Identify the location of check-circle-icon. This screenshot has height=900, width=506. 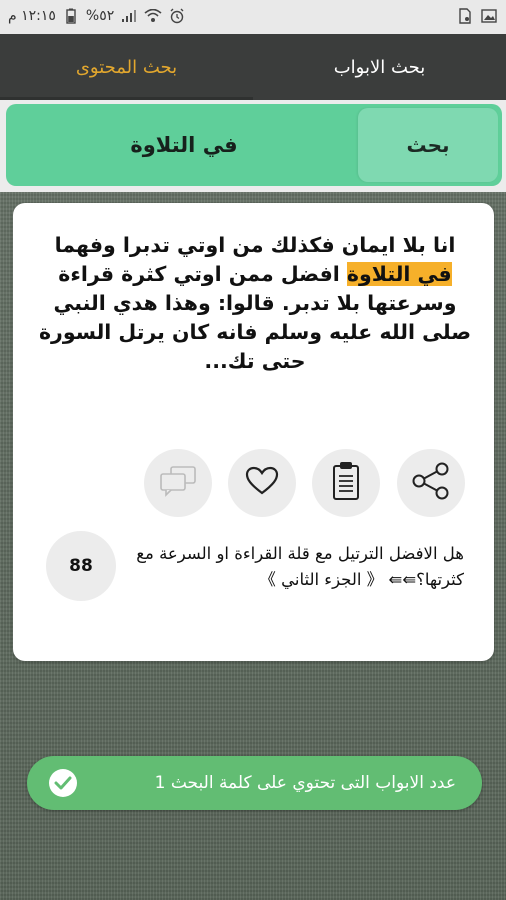
(63, 783).